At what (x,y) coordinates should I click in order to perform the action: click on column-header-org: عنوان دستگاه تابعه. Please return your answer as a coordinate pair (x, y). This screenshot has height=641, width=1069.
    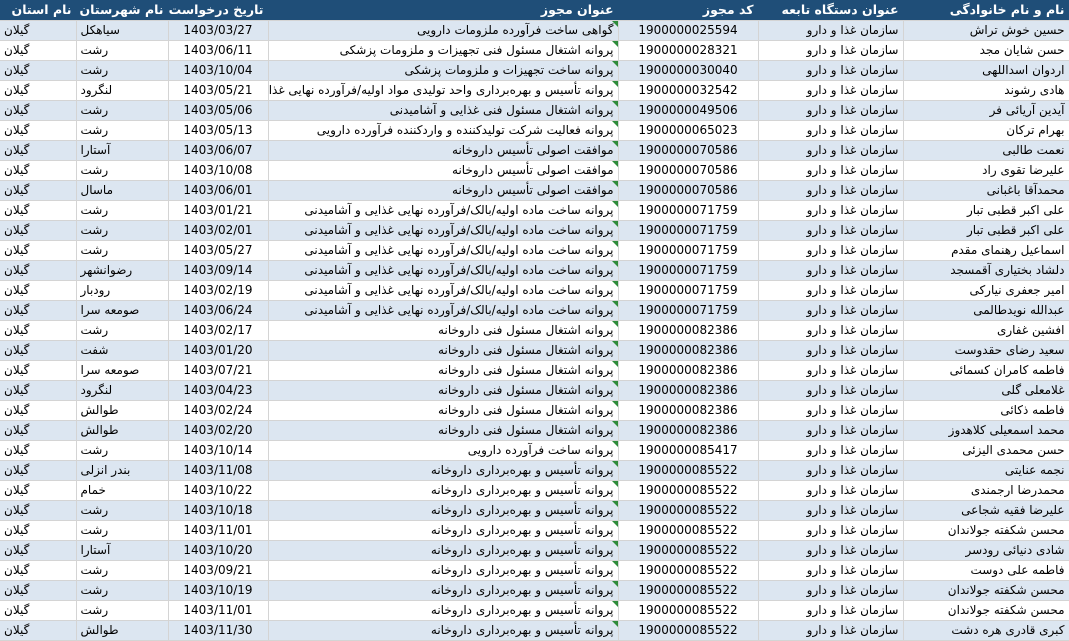
    Looking at the image, I should click on (831, 10).